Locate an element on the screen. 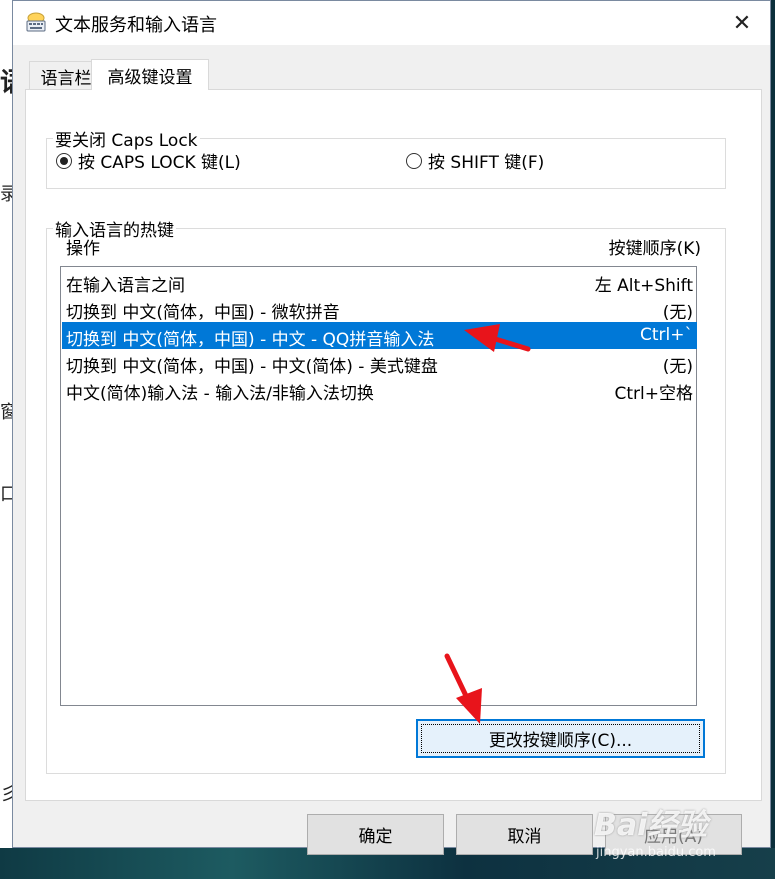 Image resolution: width=775 pixels, height=879 pixels. tab-advanced-key-settings: 高级键设置 is located at coordinates (150, 74).